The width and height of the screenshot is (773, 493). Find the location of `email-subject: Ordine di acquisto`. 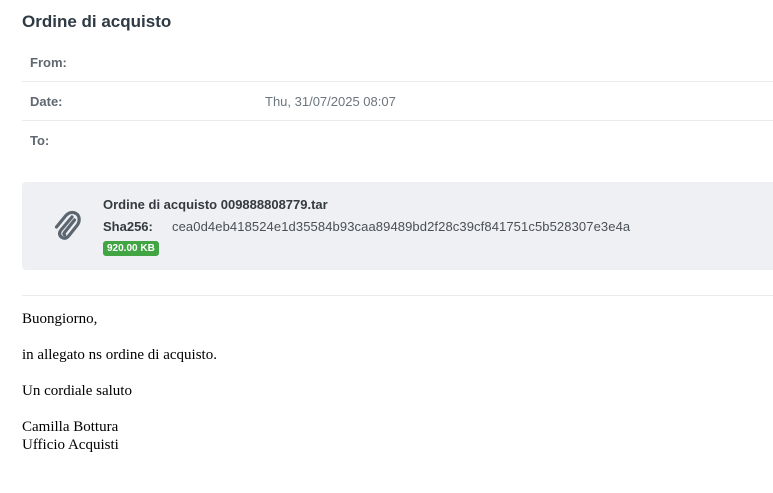

email-subject: Ordine di acquisto is located at coordinates (97, 21).